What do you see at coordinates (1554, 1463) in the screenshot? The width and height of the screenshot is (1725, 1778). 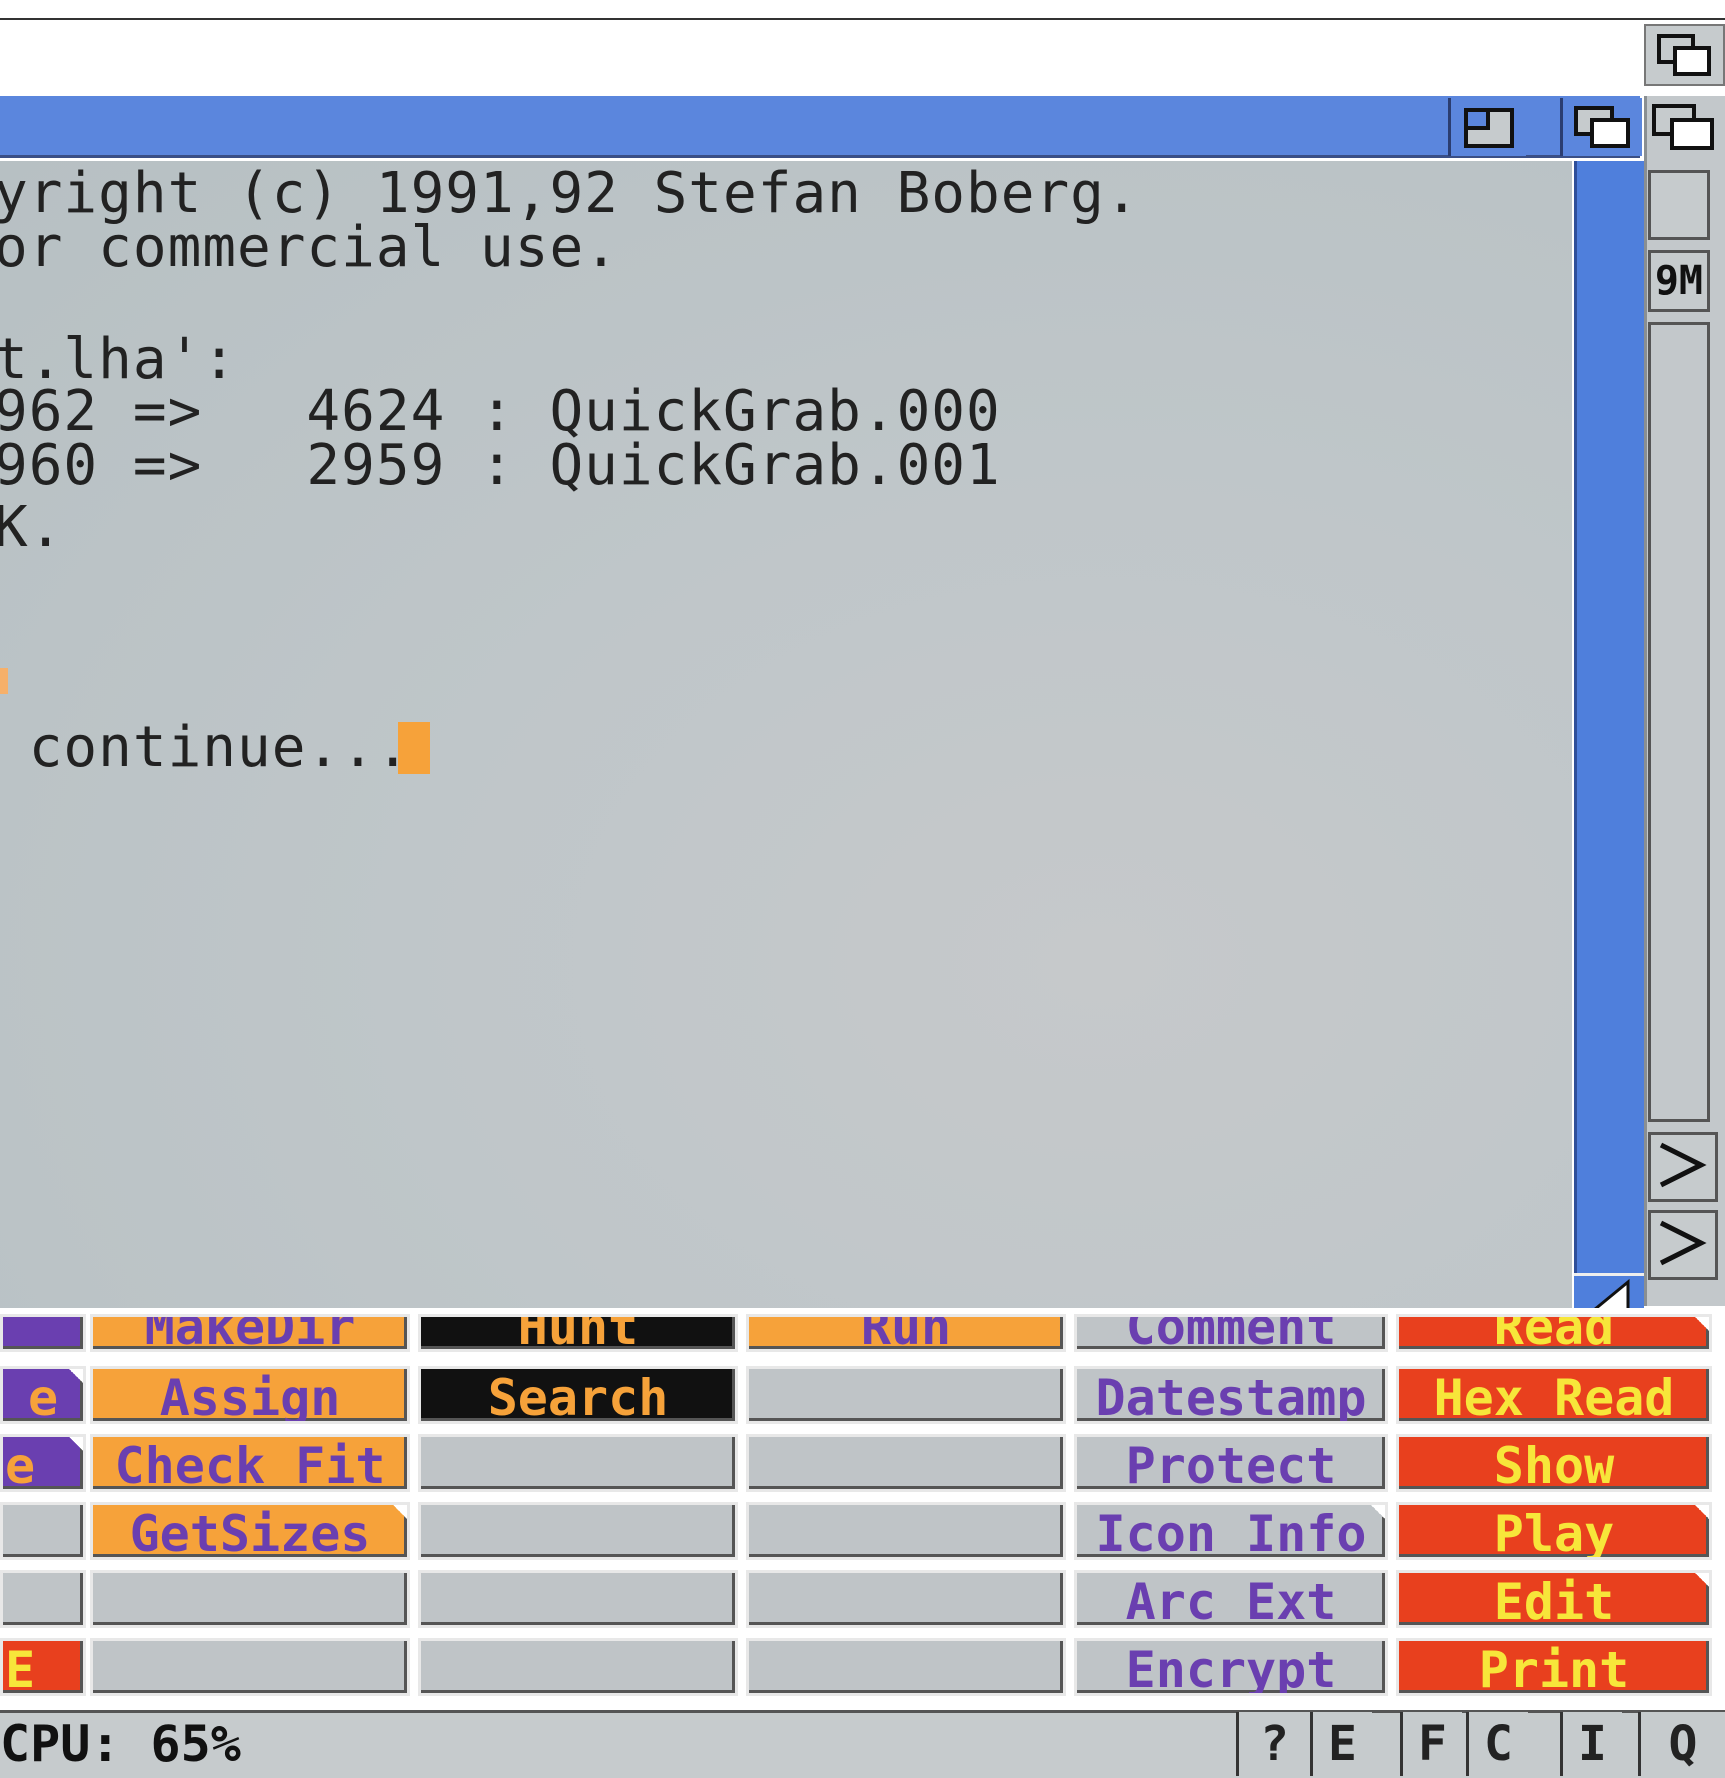 I see `show-button: Show` at bounding box center [1554, 1463].